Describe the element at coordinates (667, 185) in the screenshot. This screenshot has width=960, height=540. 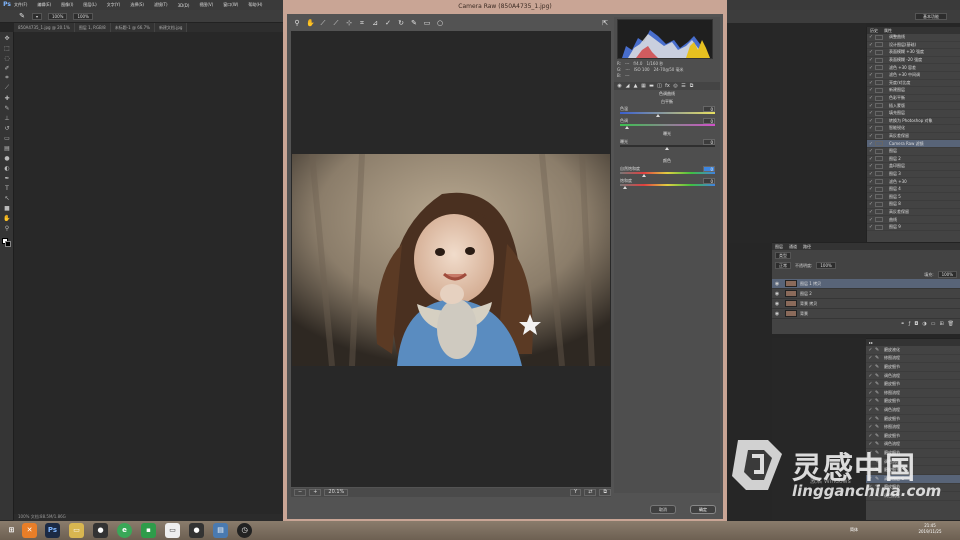
I see `saturation-slider-track` at that location.